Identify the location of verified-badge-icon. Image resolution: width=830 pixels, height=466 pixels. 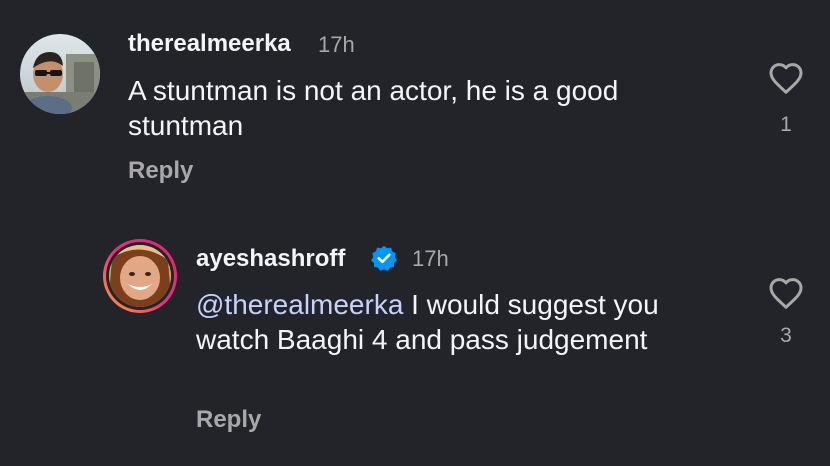
(384, 258).